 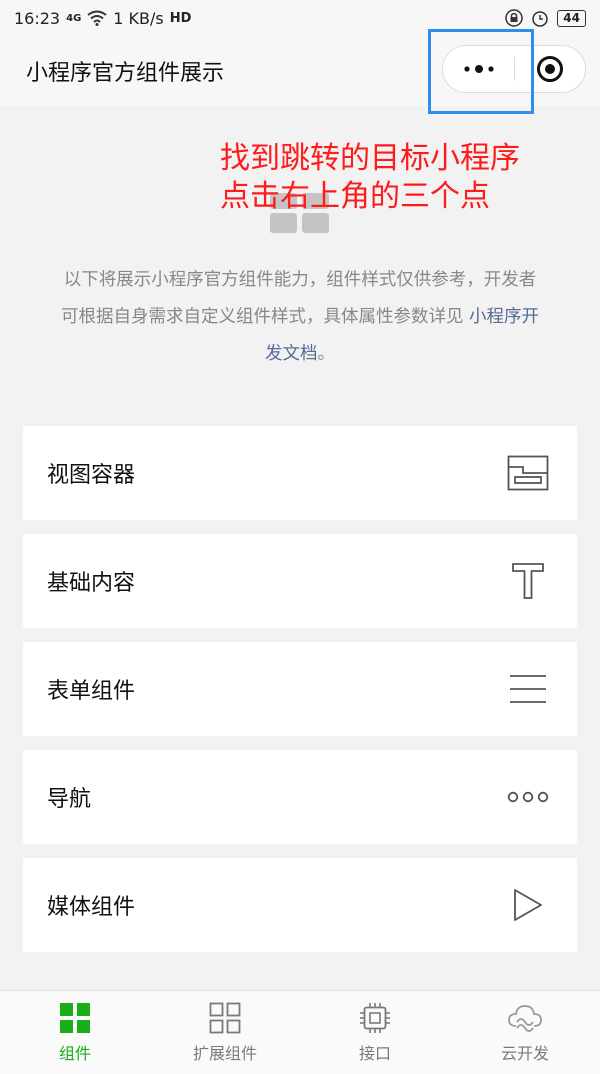 I want to click on network-icon: 4G, so click(x=74, y=18).